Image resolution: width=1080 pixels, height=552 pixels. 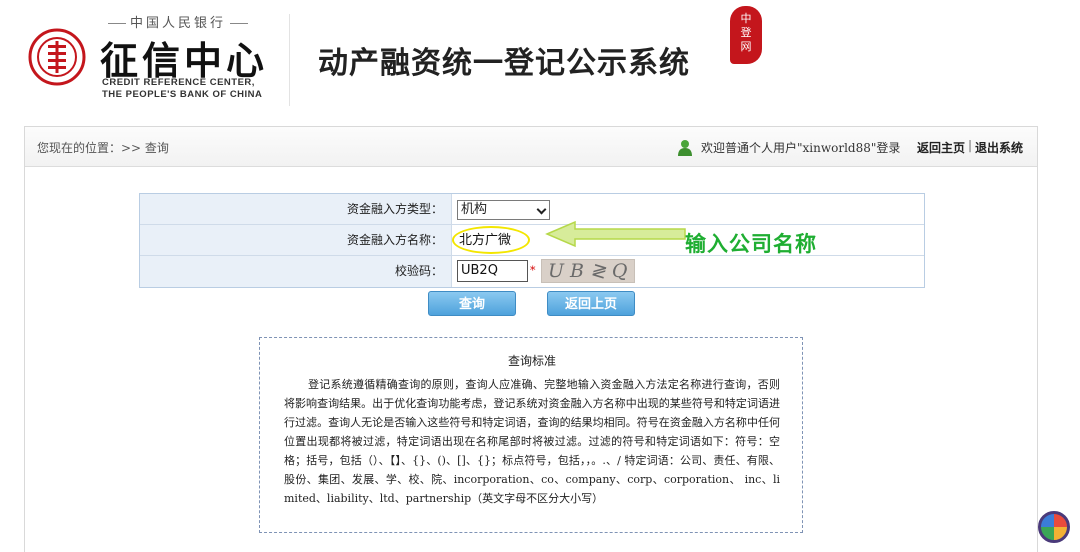 I want to click on return-home-link: 返回主页, so click(x=941, y=147).